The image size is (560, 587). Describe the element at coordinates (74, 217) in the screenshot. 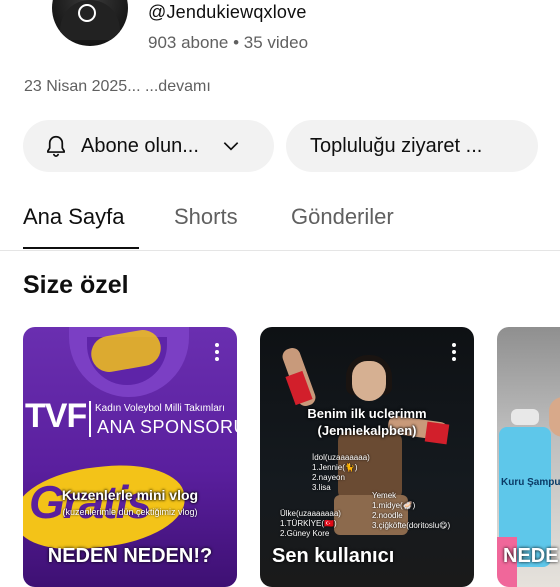

I see `tab-home: Ana Sayfa` at that location.